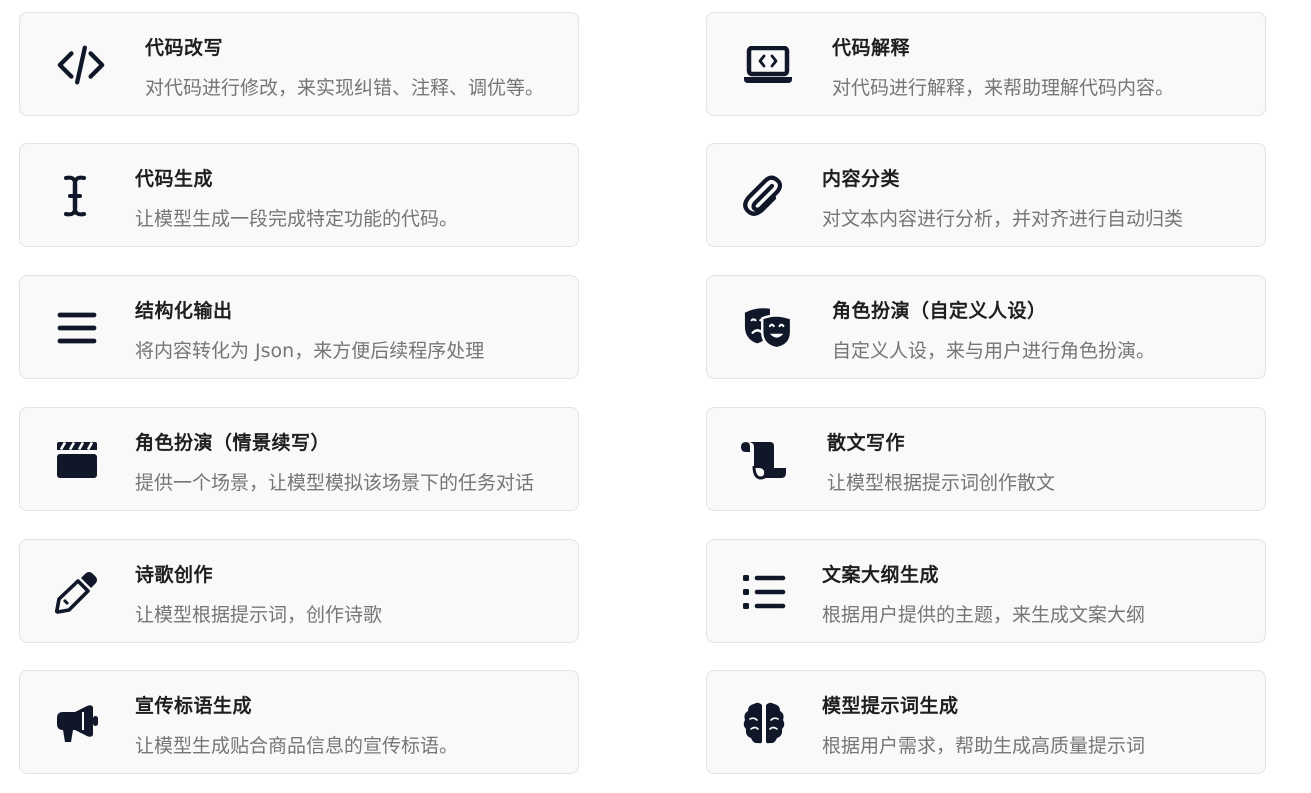 The image size is (1311, 793). I want to click on card-description: 对代码进行修改，来实现纠错、注释、调优等。, so click(345, 88).